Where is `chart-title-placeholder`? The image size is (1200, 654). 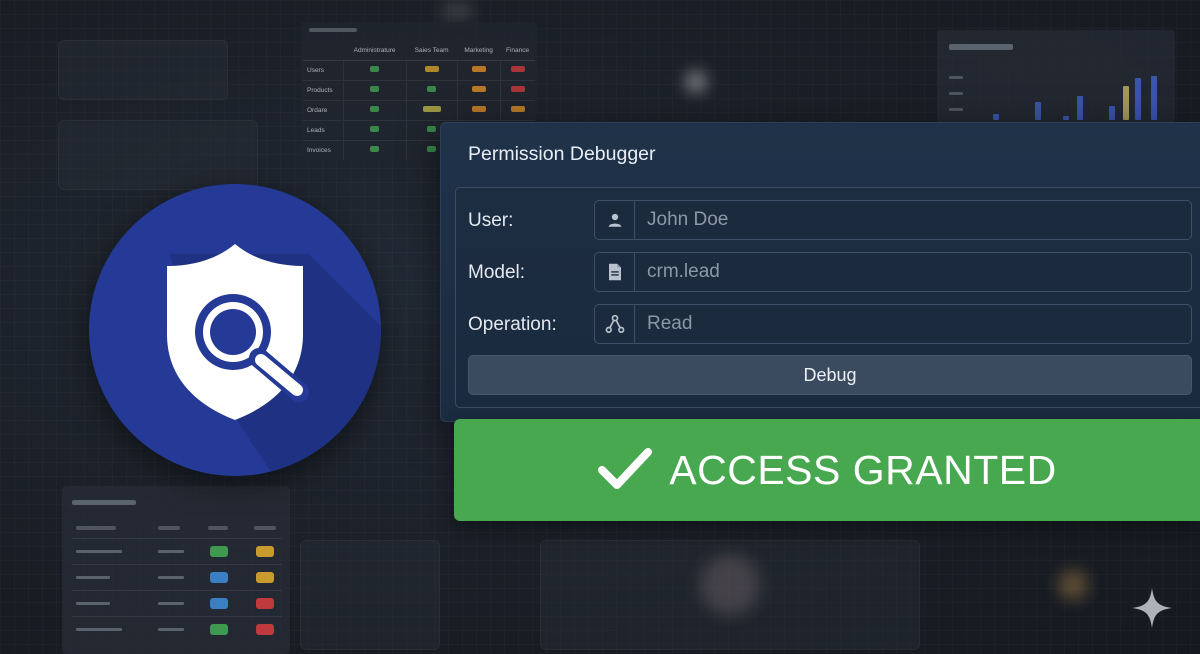
chart-title-placeholder is located at coordinates (981, 47).